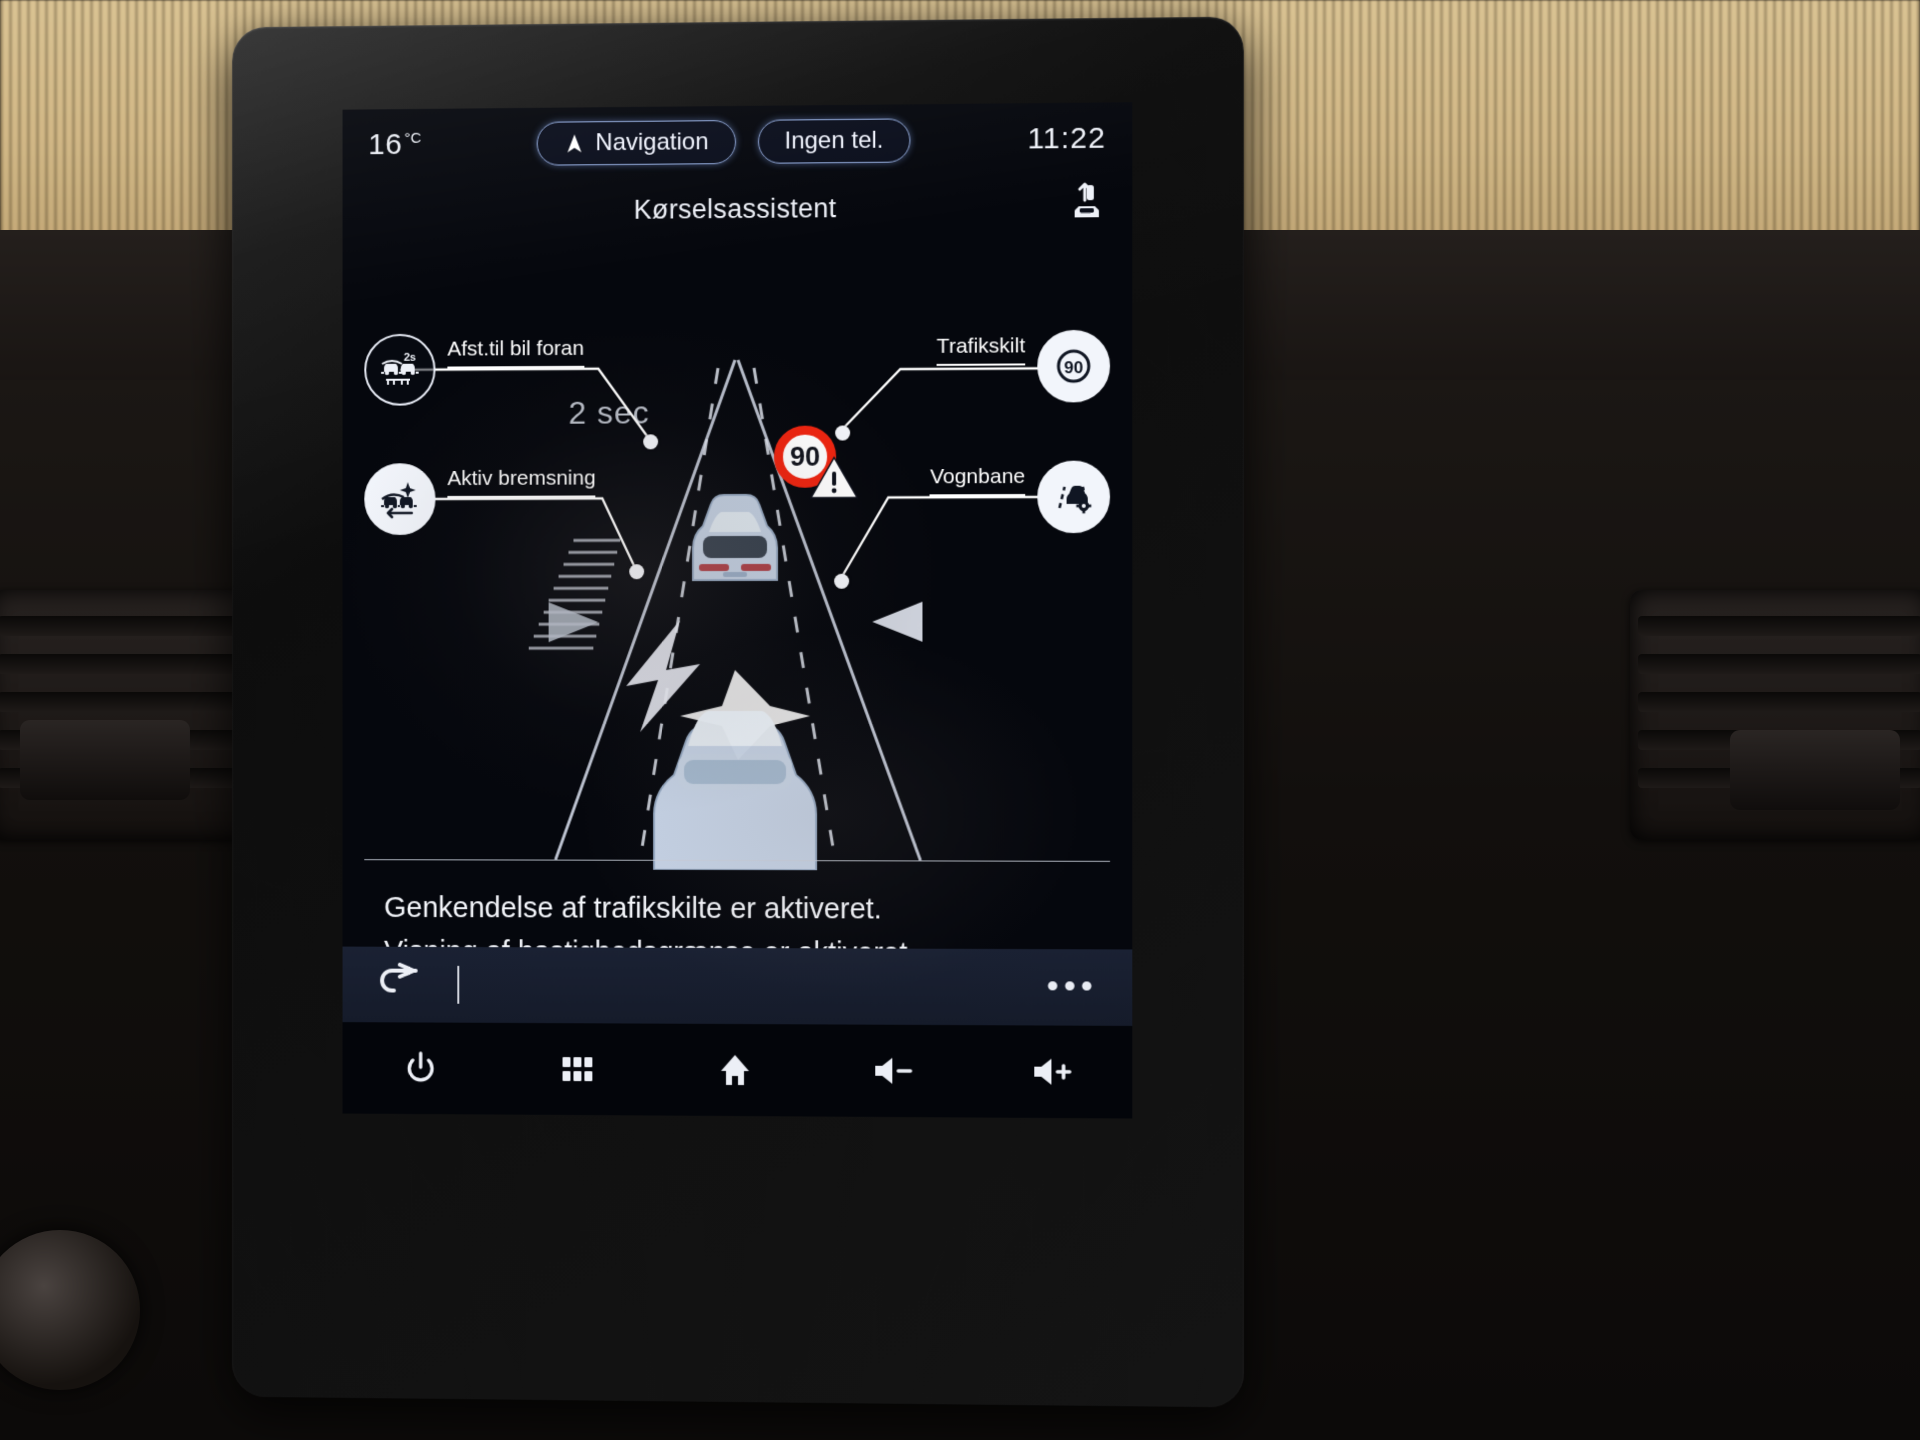  I want to click on lane-assist-badge, so click(1074, 497).